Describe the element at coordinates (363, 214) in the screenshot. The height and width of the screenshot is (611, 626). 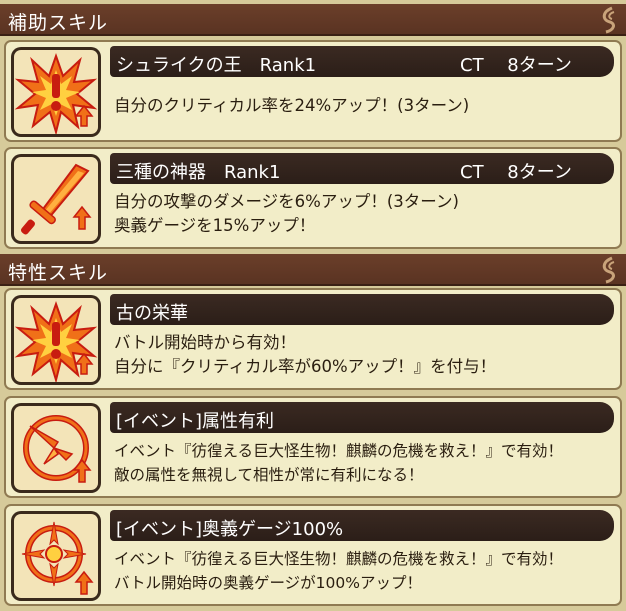
I see `skill-description: 自分の攻撃のダメージを6%アップ！(3ターン) 奥義ゲージを15%アップ！` at that location.